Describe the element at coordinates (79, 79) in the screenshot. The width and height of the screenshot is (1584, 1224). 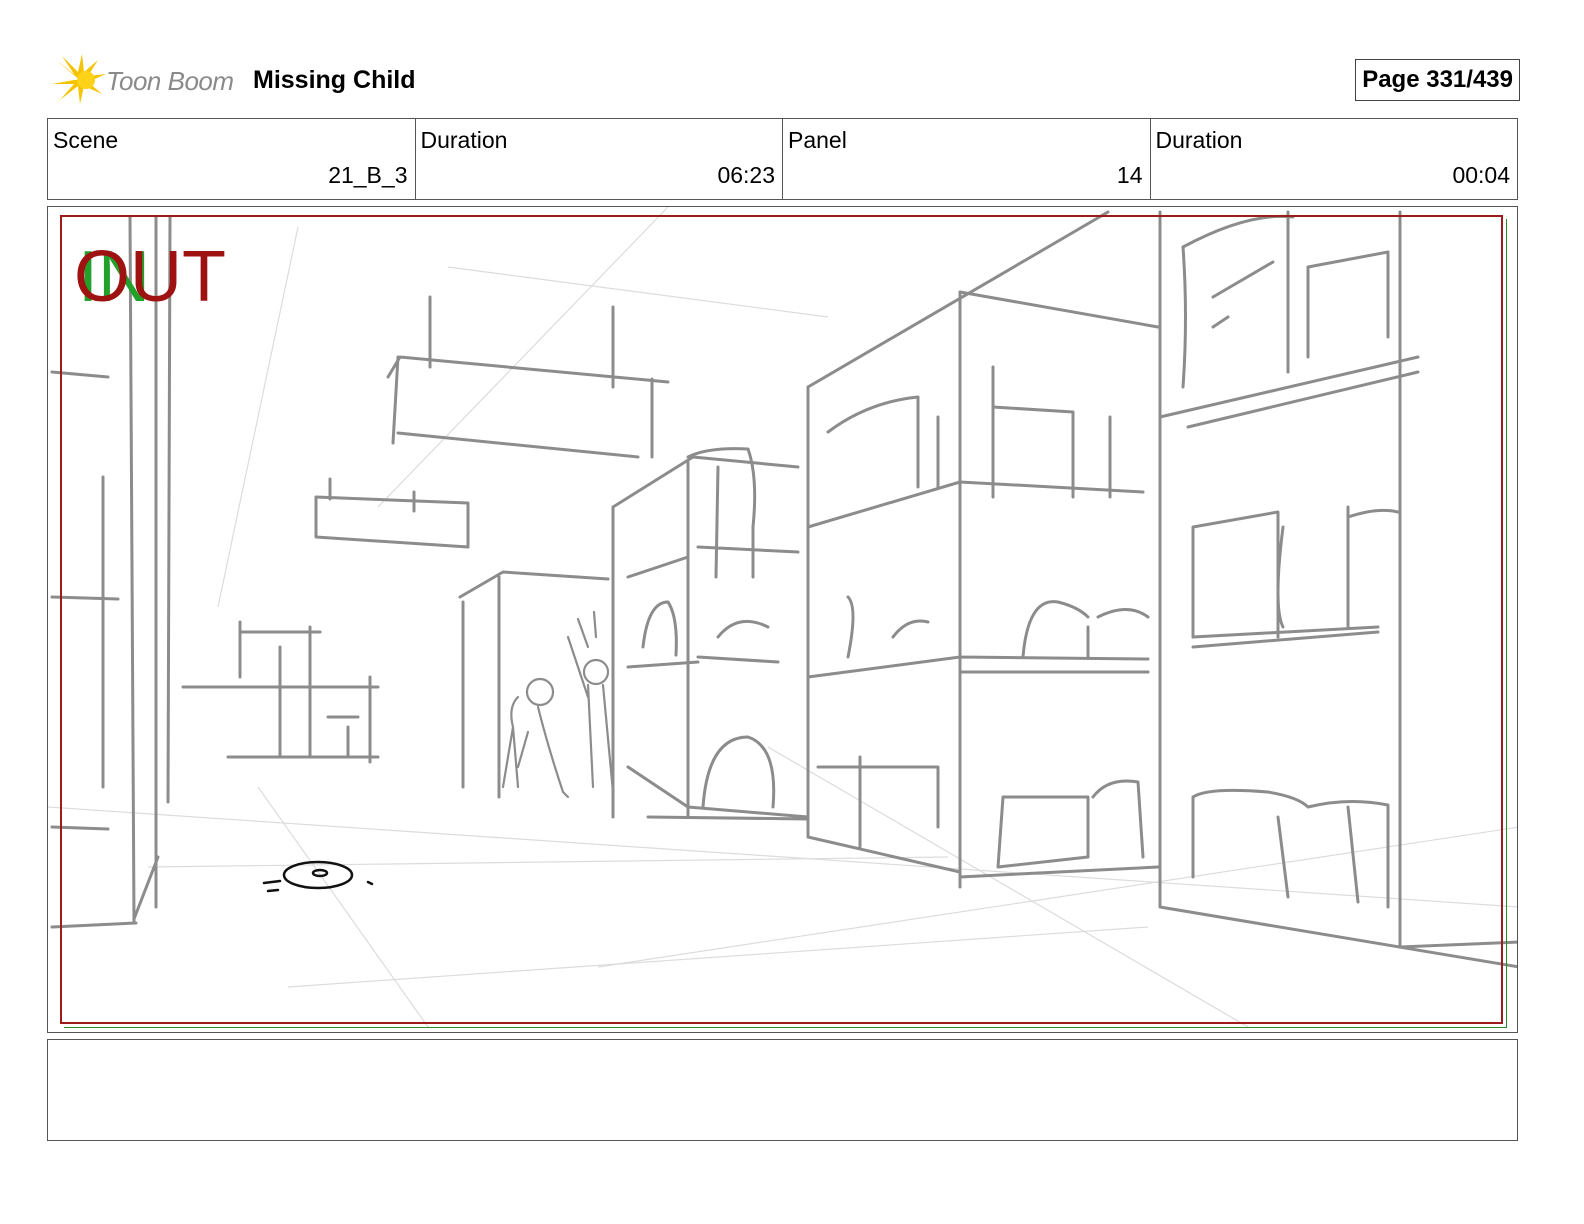
I see `starburst-icon` at that location.